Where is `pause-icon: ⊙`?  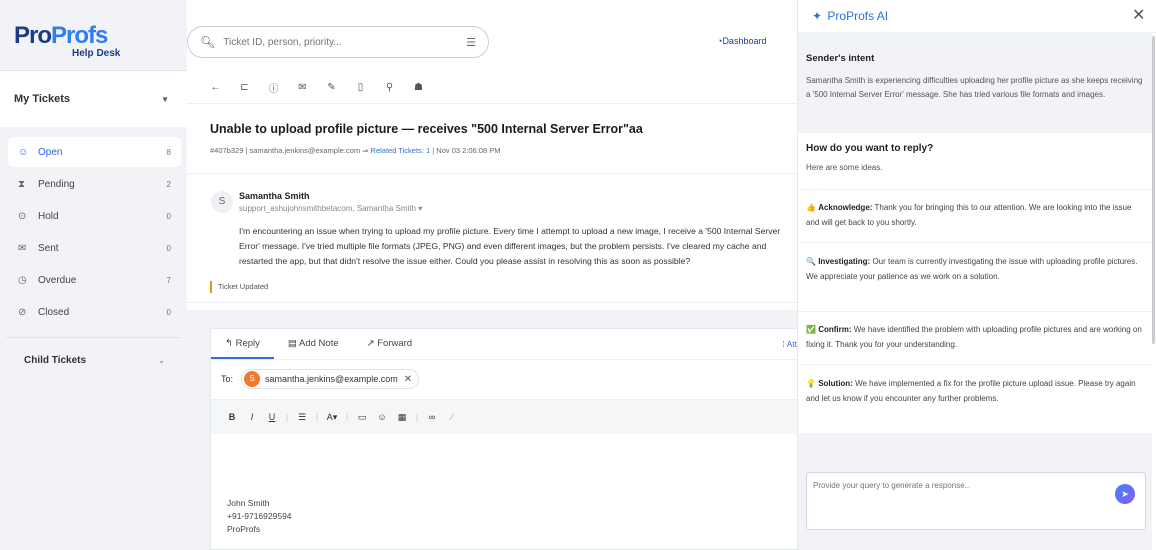 pause-icon: ⊙ is located at coordinates (22, 216).